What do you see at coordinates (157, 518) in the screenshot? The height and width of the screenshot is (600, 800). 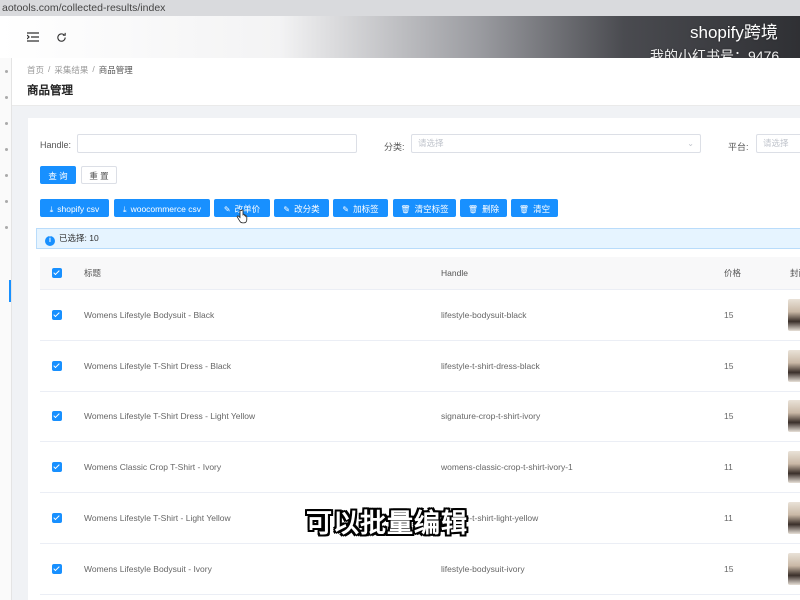 I see `row-title: Womens Lifestyle T-Shirt - Light Yellow` at bounding box center [157, 518].